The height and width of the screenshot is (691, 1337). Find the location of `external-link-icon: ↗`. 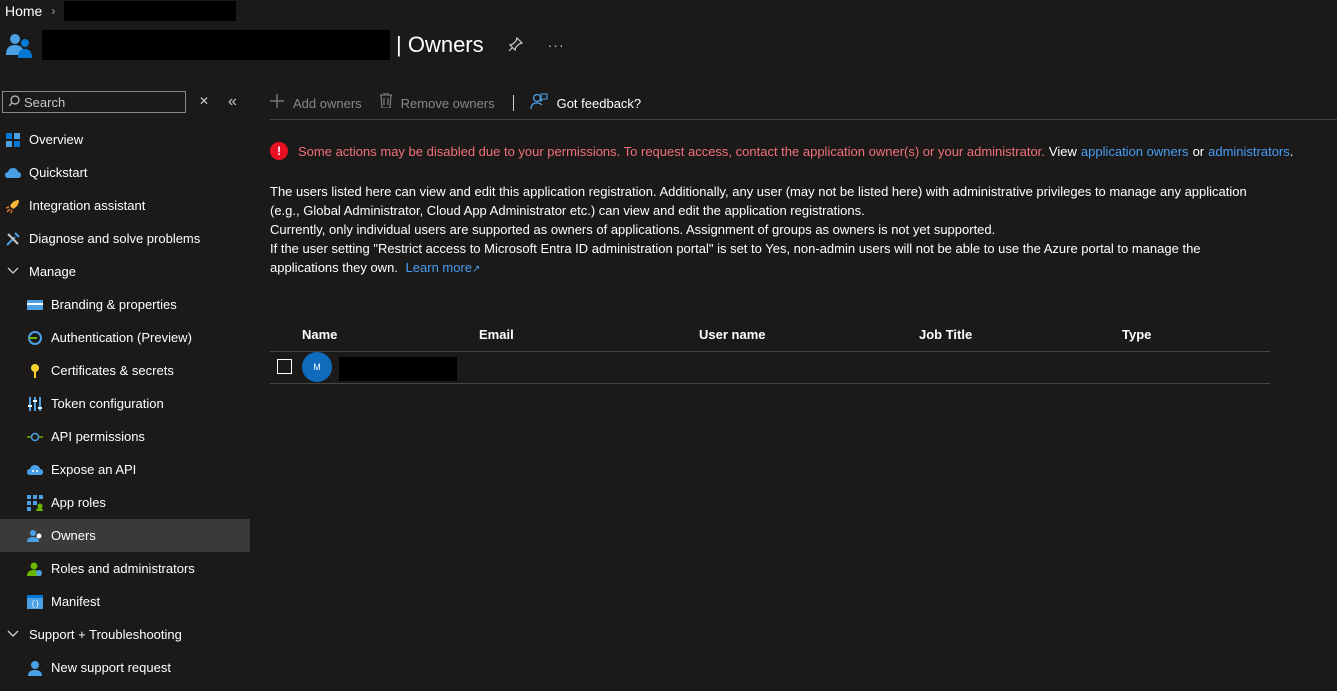

external-link-icon: ↗ is located at coordinates (476, 269).